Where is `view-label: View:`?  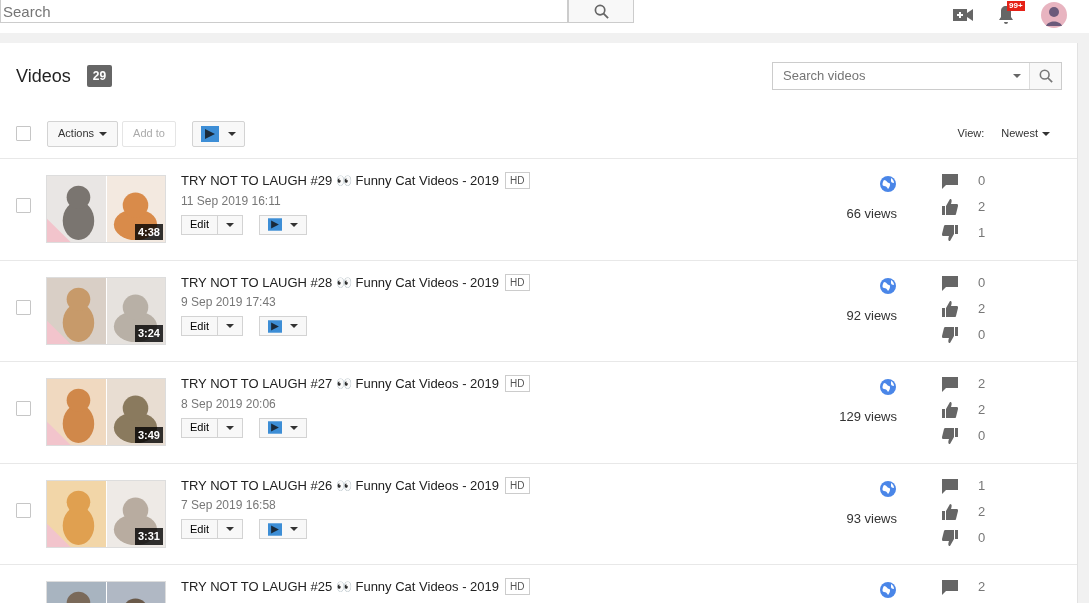
view-label: View: is located at coordinates (971, 134).